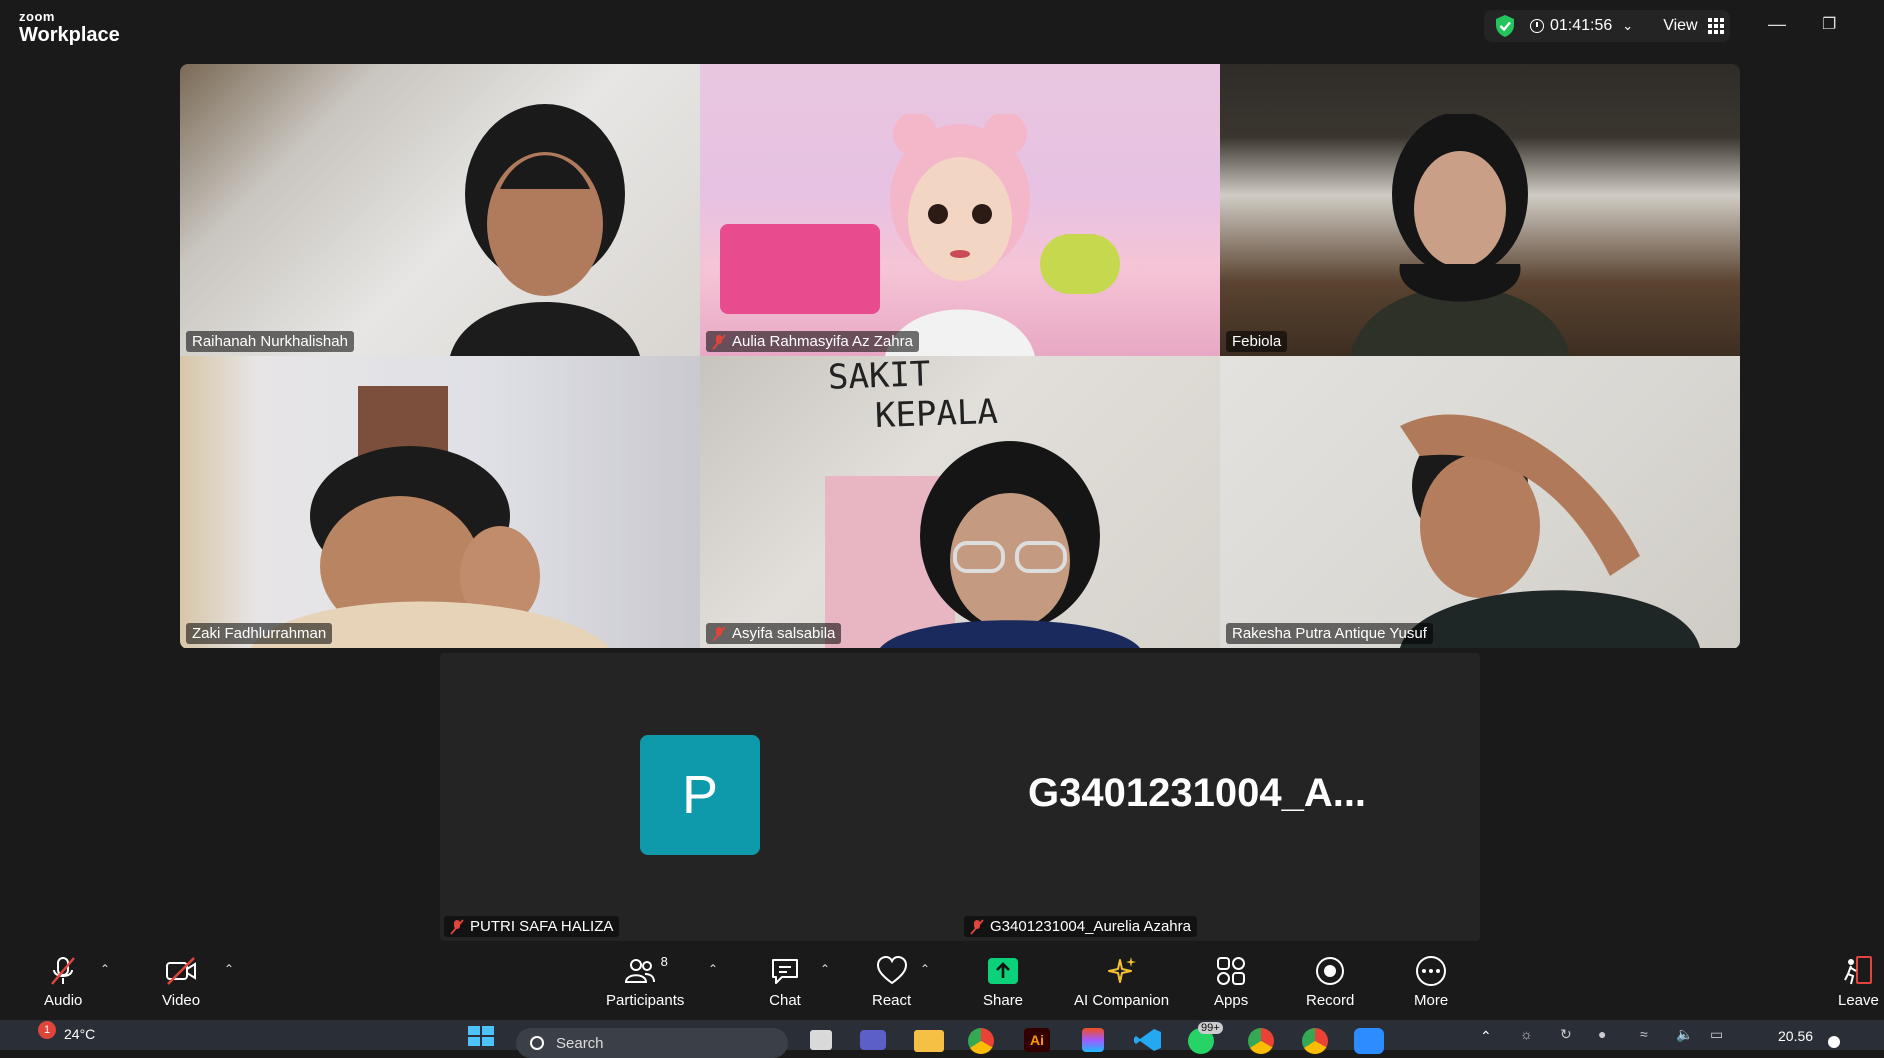 The height and width of the screenshot is (1058, 1884). Describe the element at coordinates (440, 210) in the screenshot. I see `video-tile: Raihanah Nurkhalishah` at that location.